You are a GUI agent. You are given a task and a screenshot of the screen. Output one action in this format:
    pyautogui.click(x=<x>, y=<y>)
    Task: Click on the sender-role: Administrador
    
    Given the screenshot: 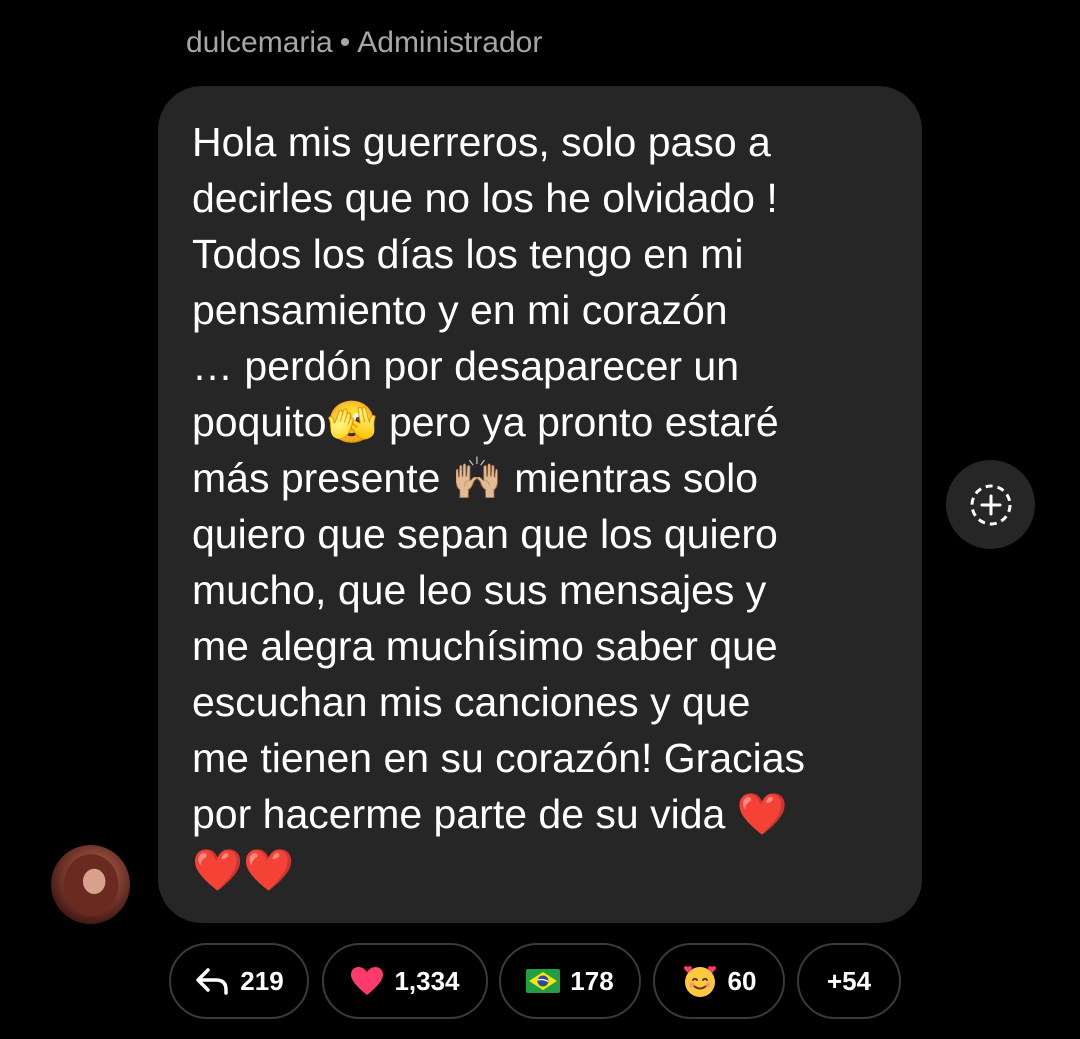 What is the action you would take?
    pyautogui.click(x=450, y=42)
    